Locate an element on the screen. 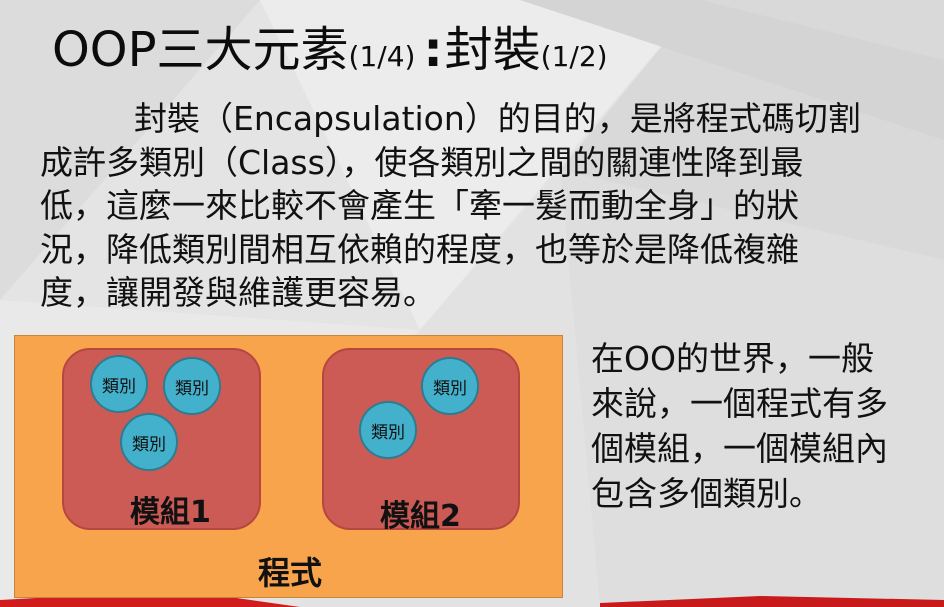 Image resolution: width=944 pixels, height=607 pixels. body-line: 度，讓開發與維護更容易。 is located at coordinates (238, 292).